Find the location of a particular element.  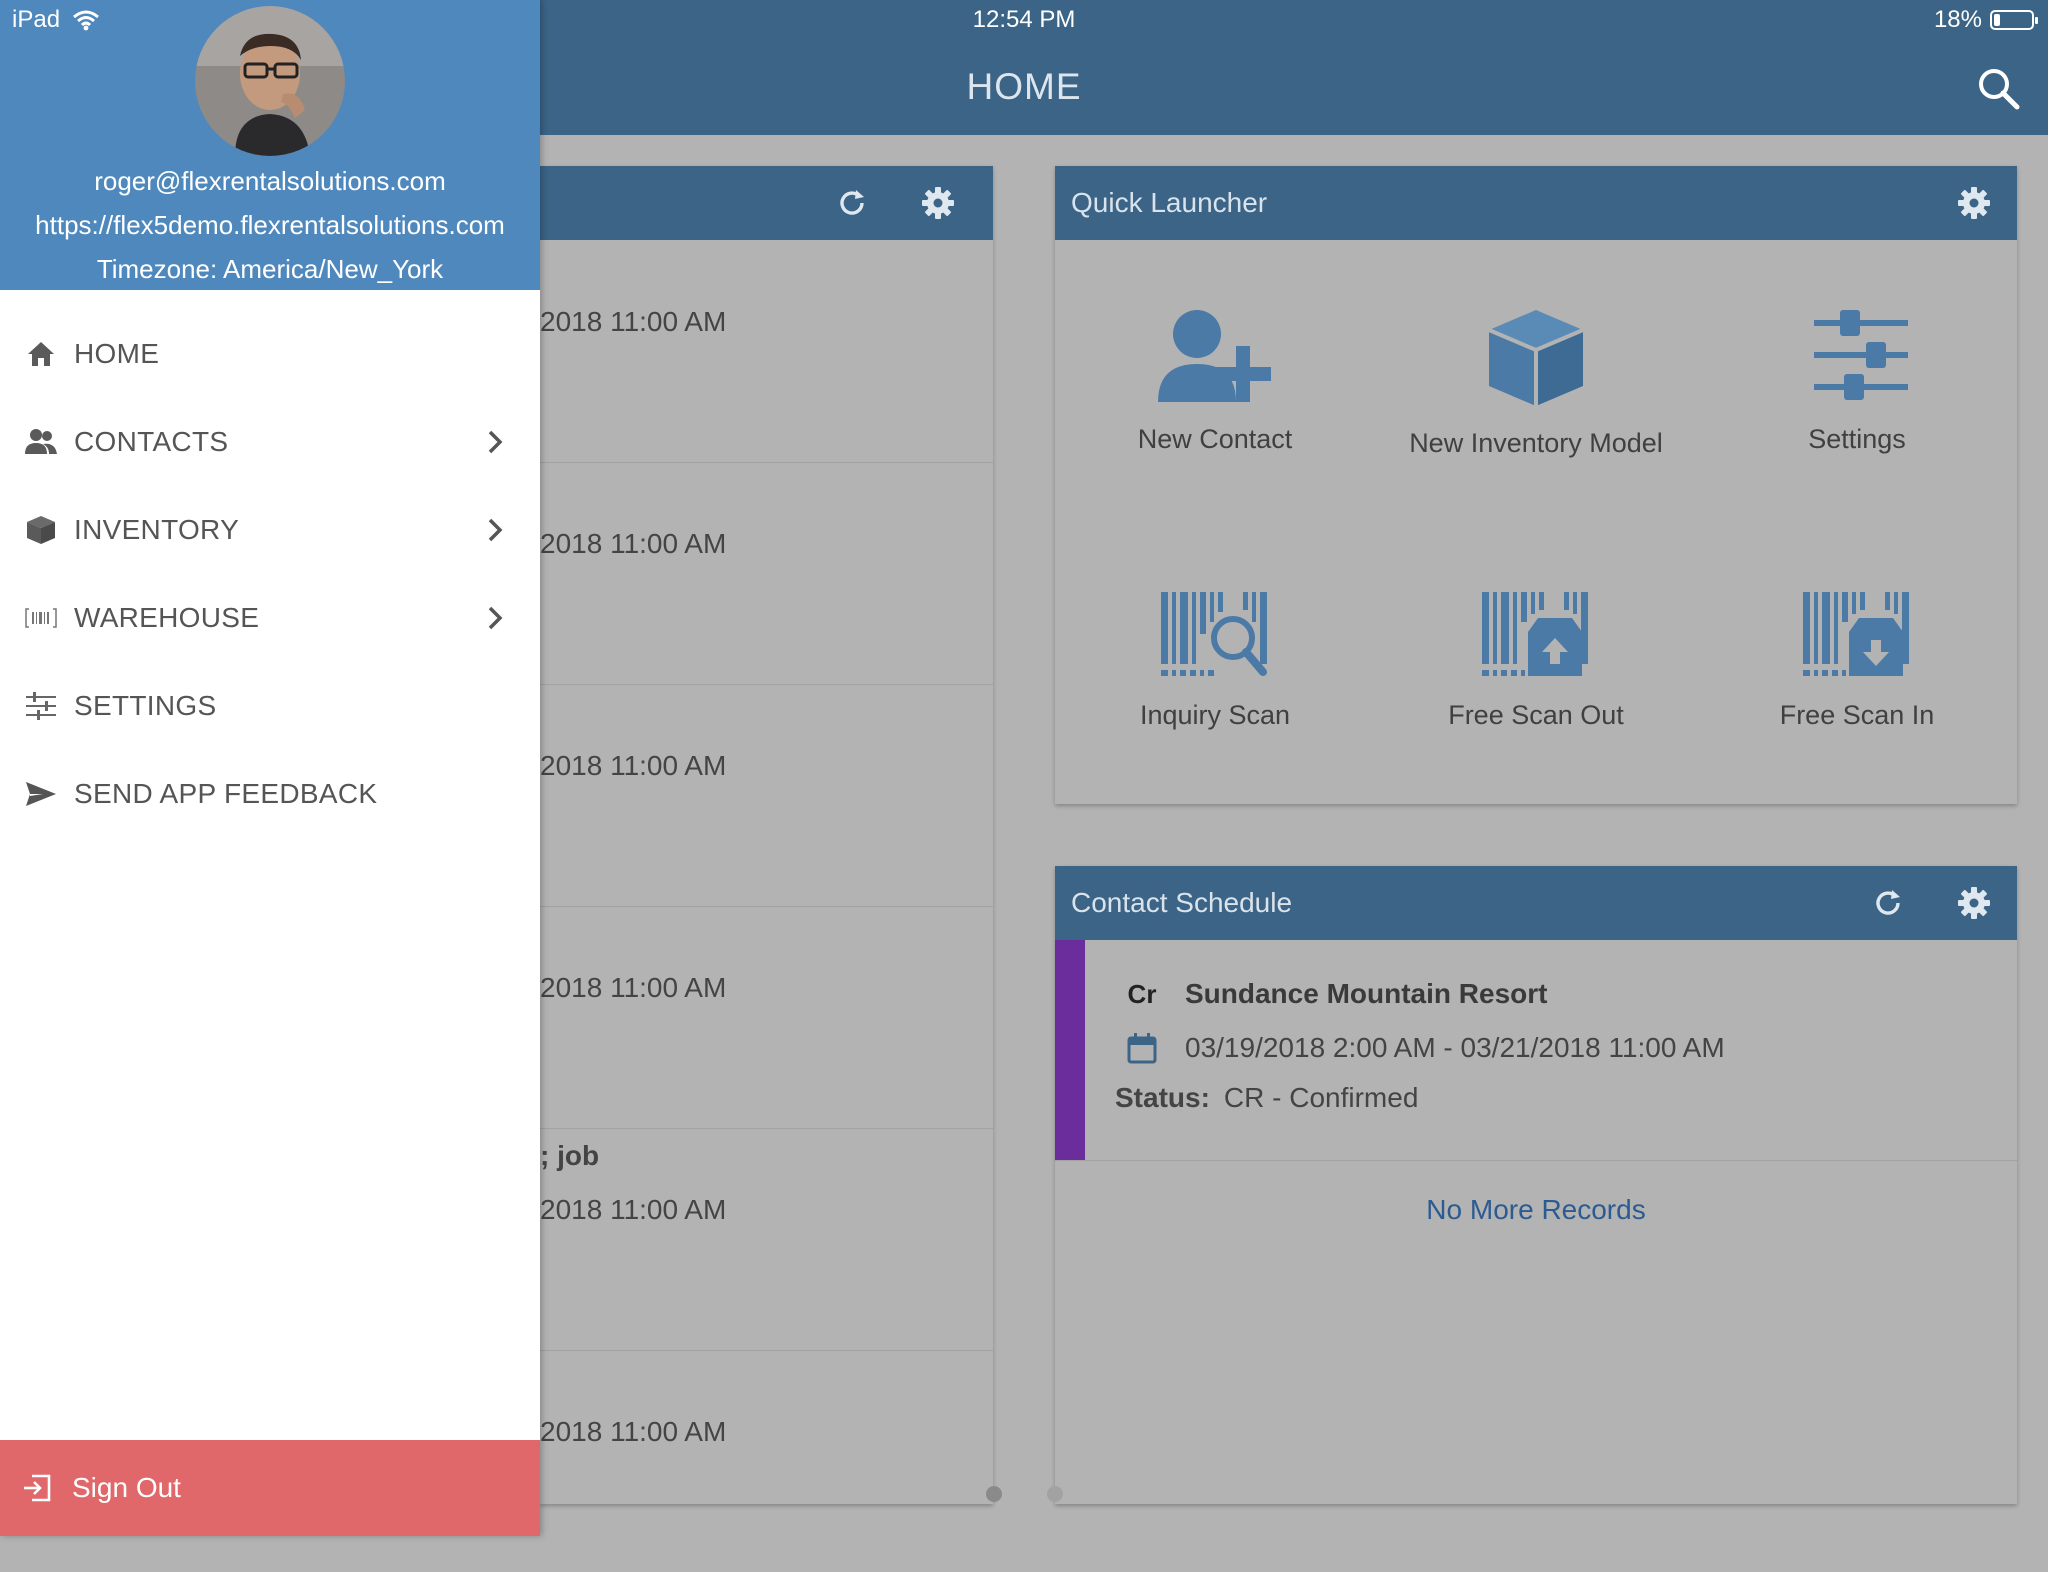

free-scan-in-button: Free Scan In is located at coordinates (1857, 661).